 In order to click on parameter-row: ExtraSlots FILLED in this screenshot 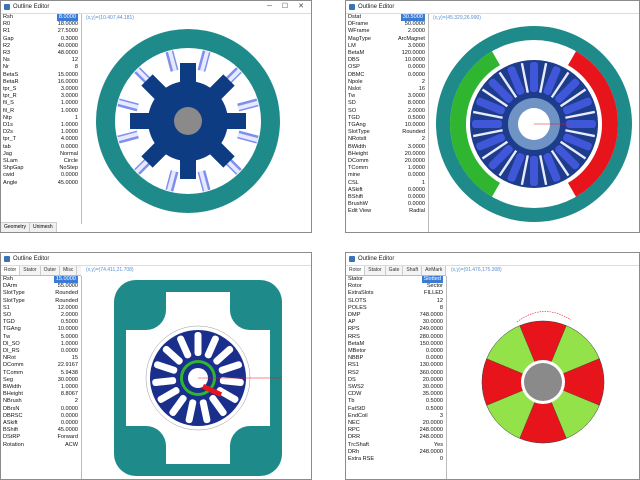, I will do `click(396, 293)`.